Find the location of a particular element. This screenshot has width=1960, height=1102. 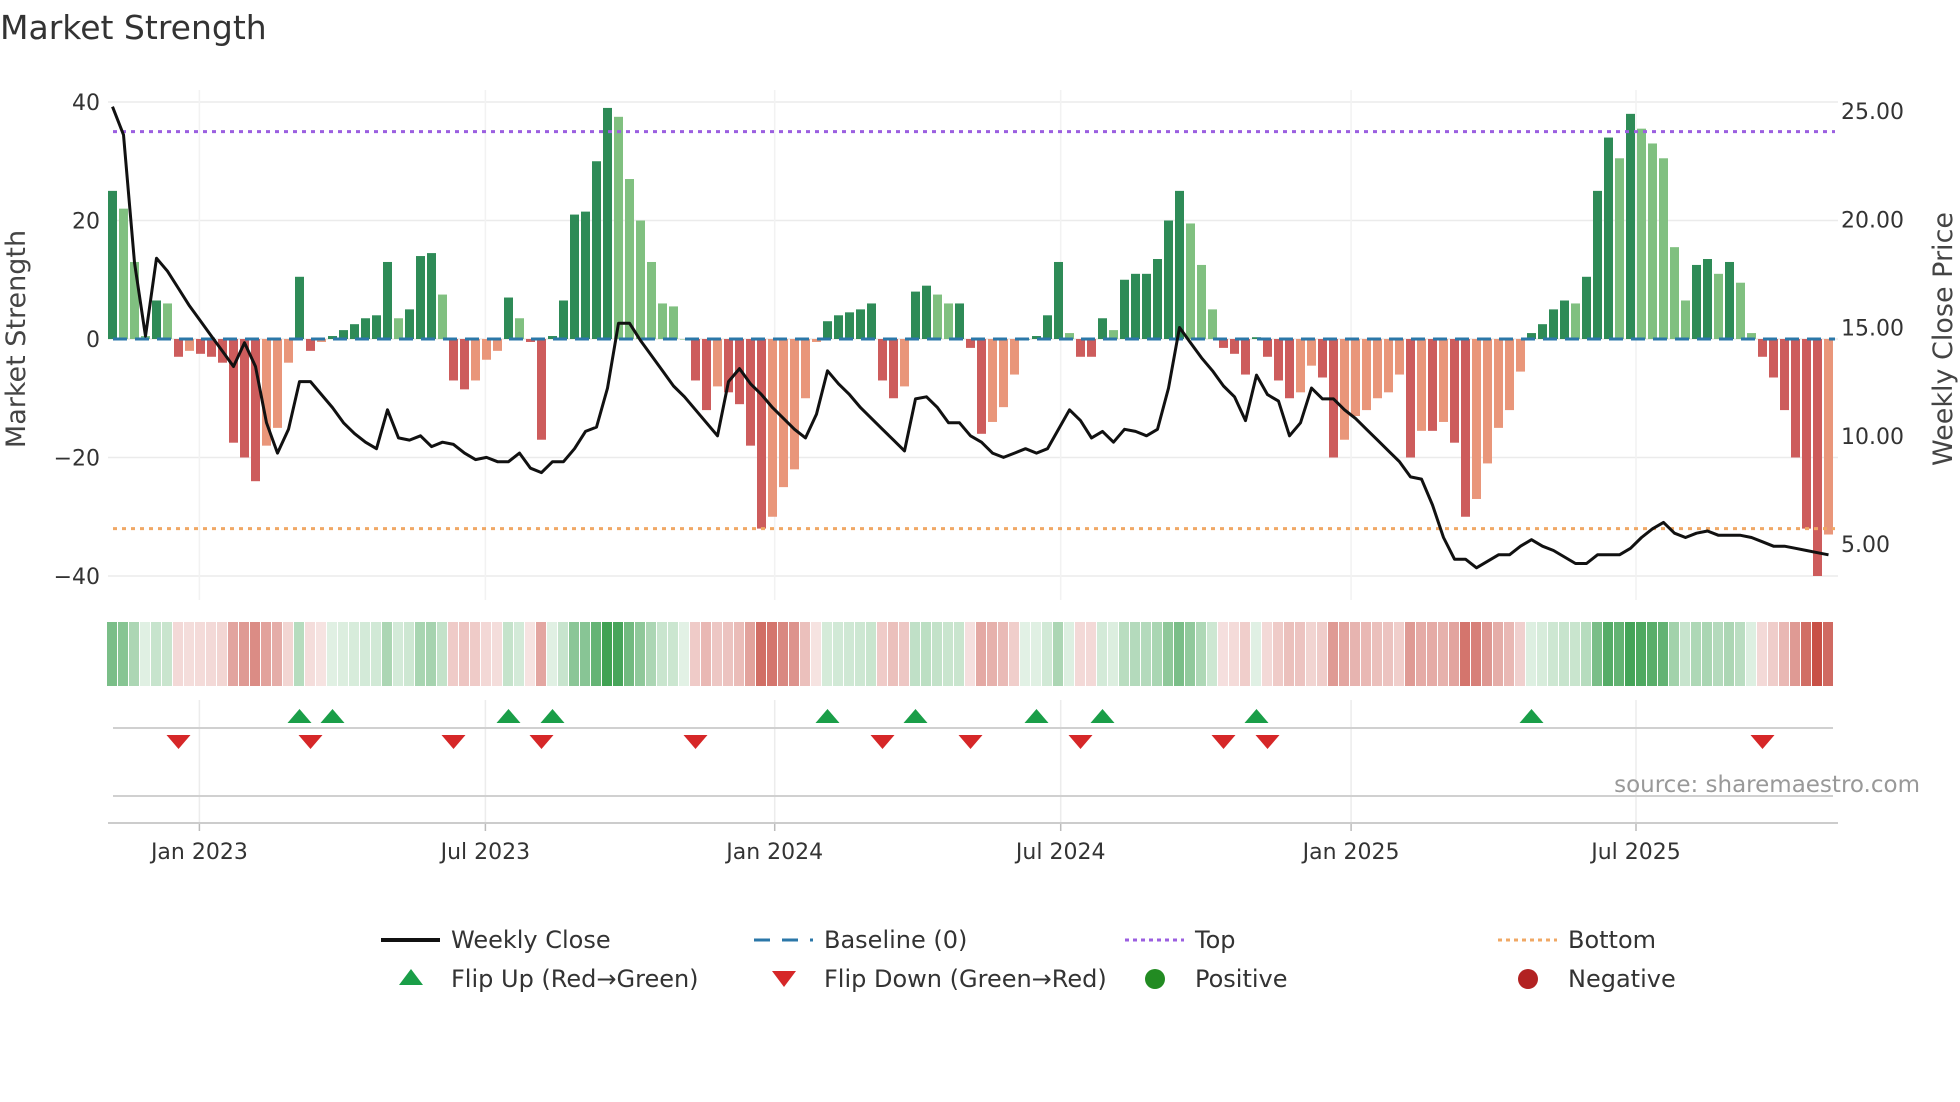

y-tick-label: 0 is located at coordinates (93, 340).